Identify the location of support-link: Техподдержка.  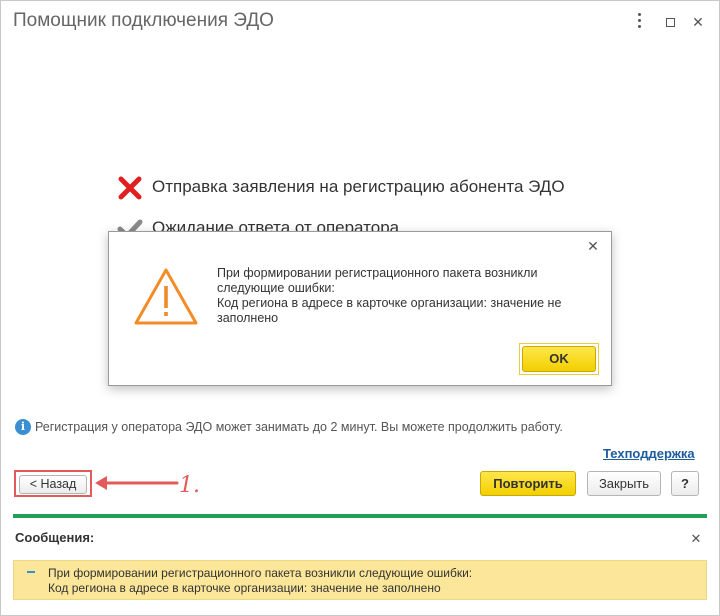
(649, 453).